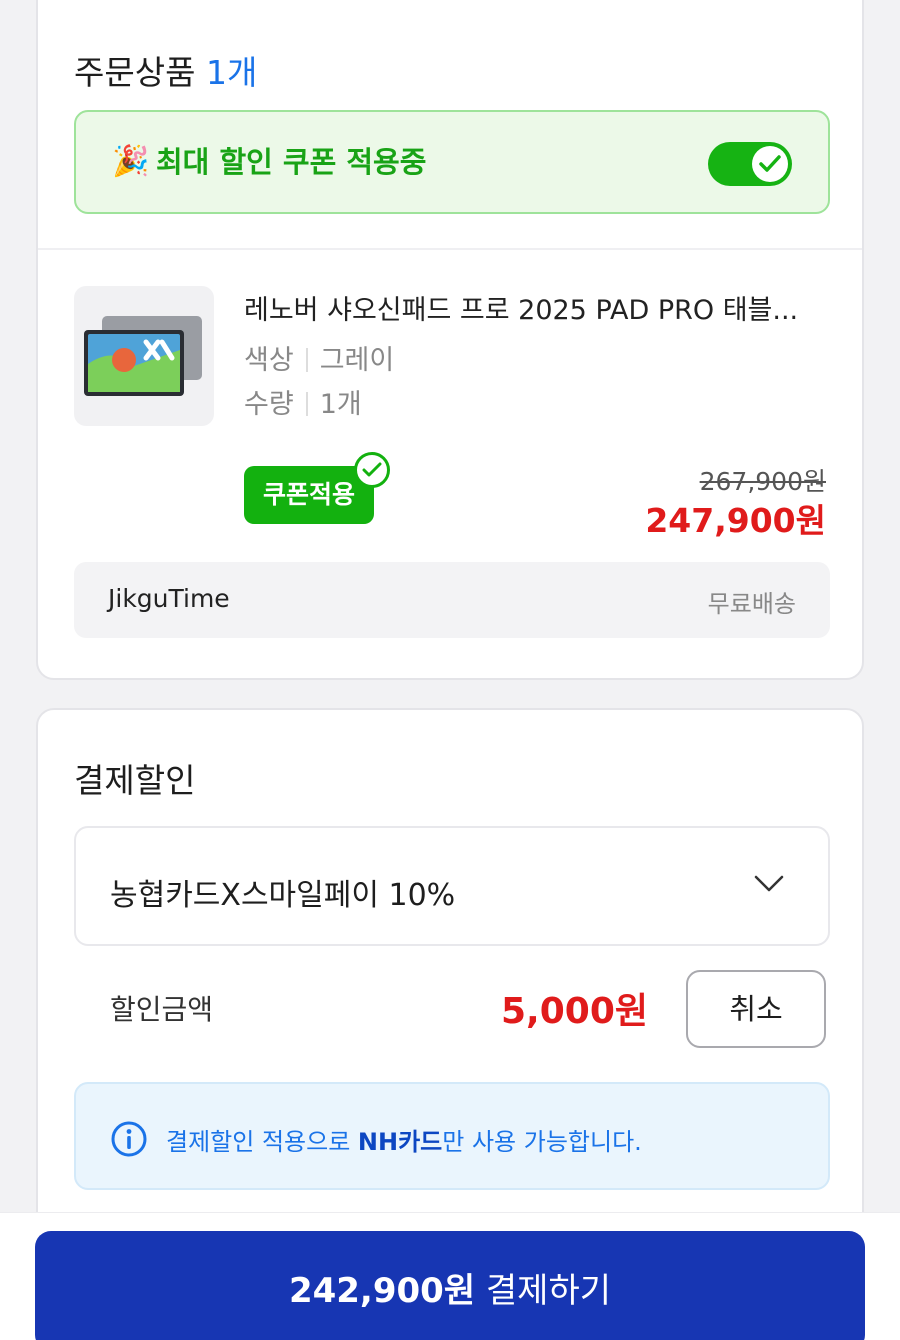 This screenshot has height=1340, width=900. I want to click on toggle-knob, so click(770, 164).